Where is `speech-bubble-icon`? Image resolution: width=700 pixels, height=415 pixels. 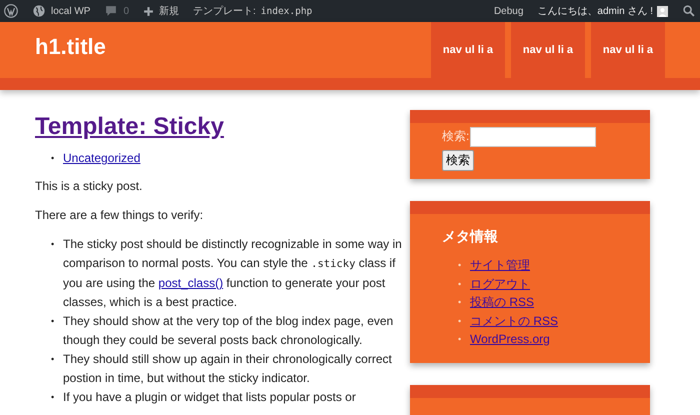 speech-bubble-icon is located at coordinates (111, 11).